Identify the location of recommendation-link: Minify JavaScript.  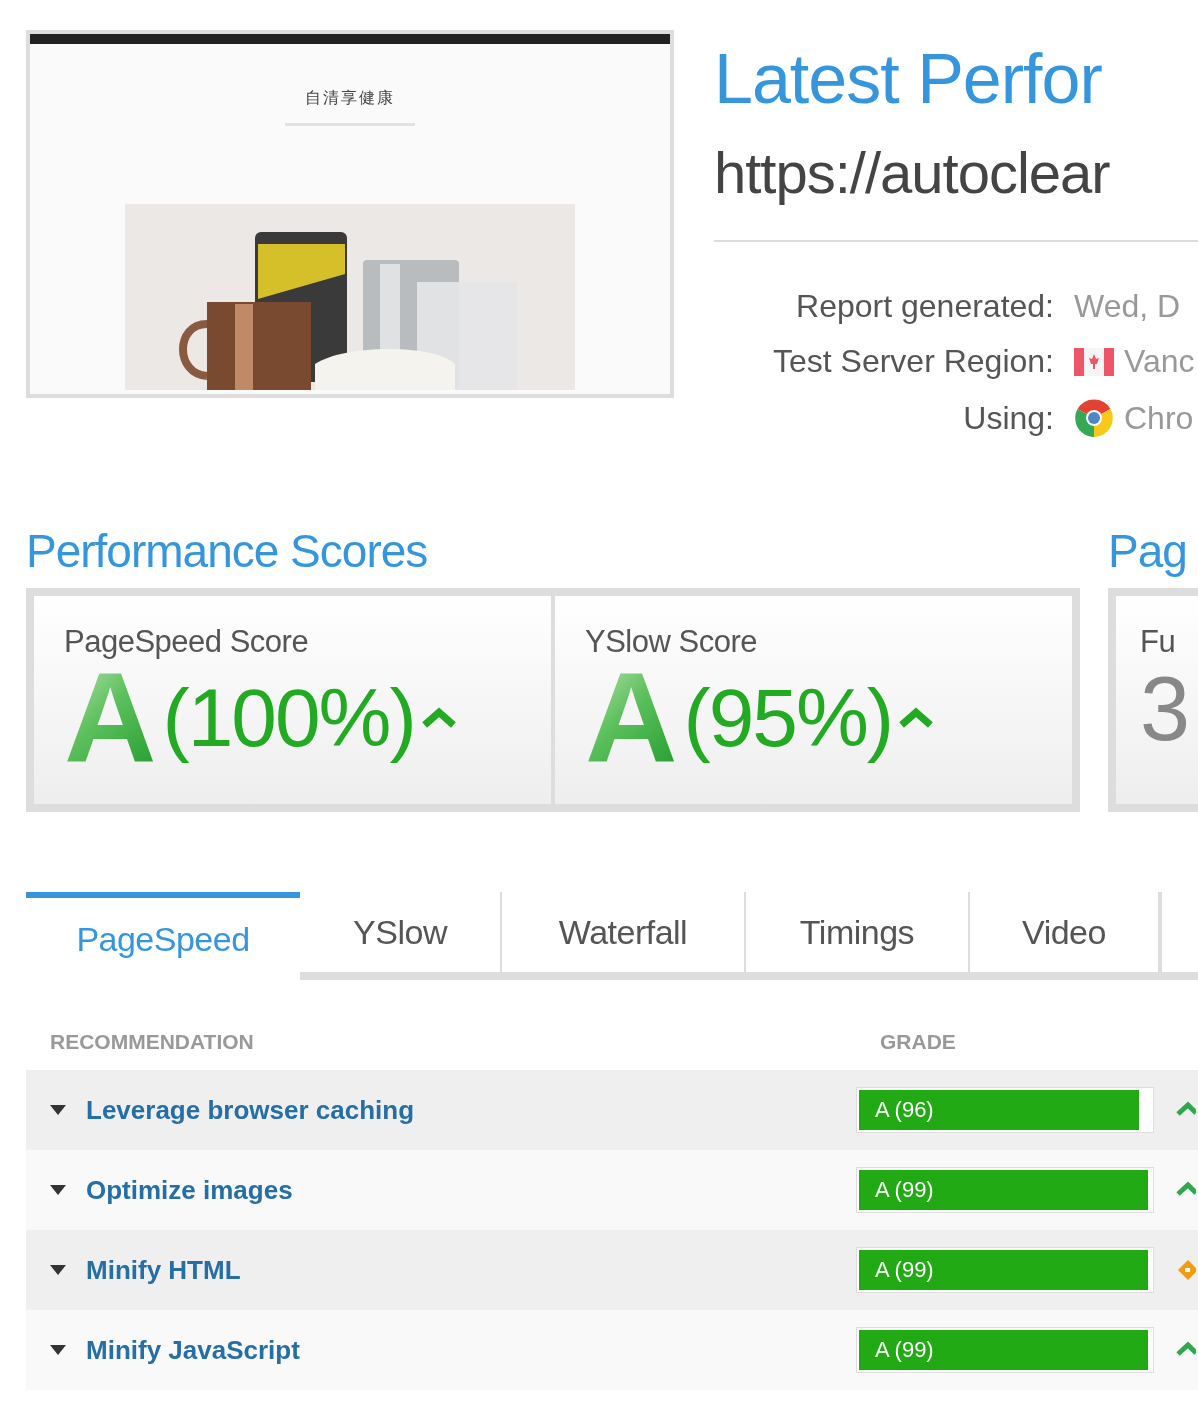
(471, 1350).